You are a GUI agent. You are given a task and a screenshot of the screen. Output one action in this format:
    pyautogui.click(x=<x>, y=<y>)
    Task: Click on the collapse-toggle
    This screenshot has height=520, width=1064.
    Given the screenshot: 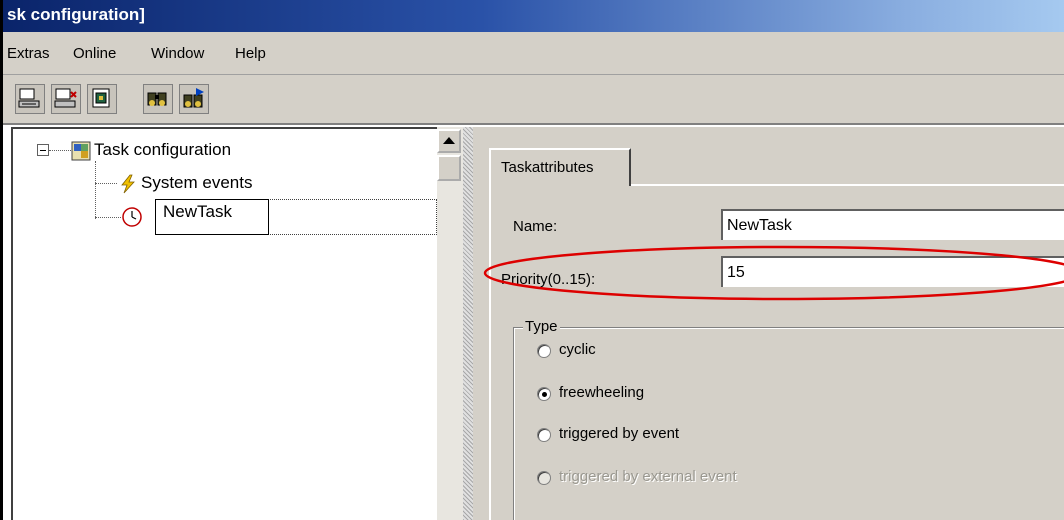 What is the action you would take?
    pyautogui.click(x=43, y=150)
    